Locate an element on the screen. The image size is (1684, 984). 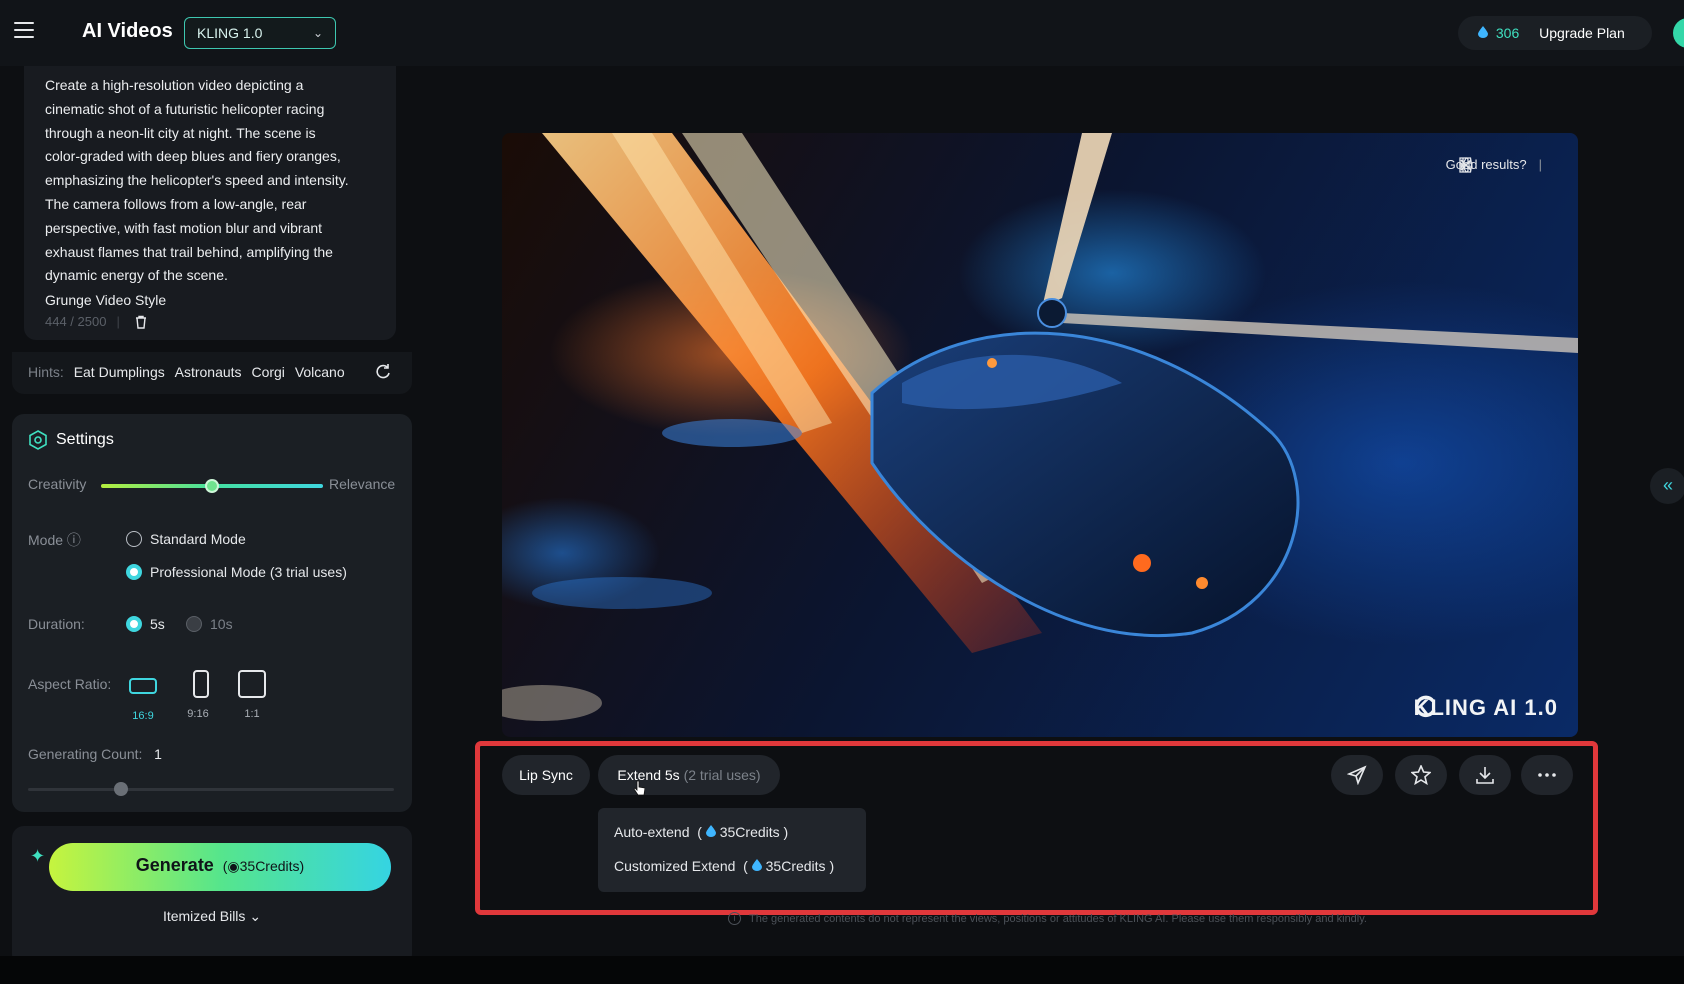
close-icon is located at coordinates (1466, 165).